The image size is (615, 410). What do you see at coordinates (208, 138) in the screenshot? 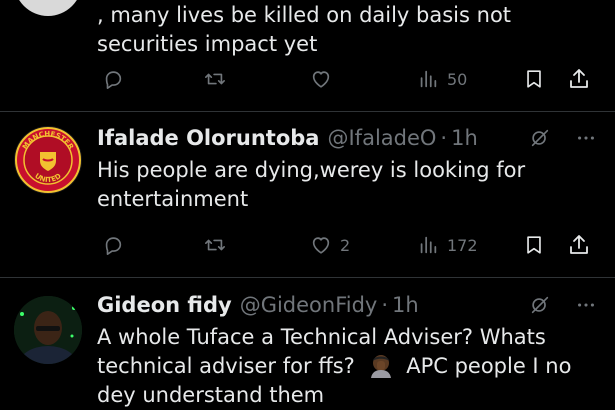
I see `display-name: Ifalade Oloruntoba` at bounding box center [208, 138].